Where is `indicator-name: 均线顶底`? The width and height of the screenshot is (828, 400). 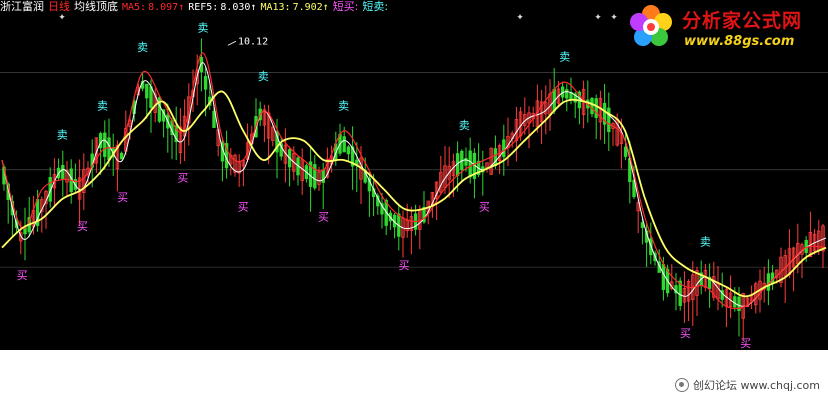
indicator-name: 均线顶底 is located at coordinates (96, 6).